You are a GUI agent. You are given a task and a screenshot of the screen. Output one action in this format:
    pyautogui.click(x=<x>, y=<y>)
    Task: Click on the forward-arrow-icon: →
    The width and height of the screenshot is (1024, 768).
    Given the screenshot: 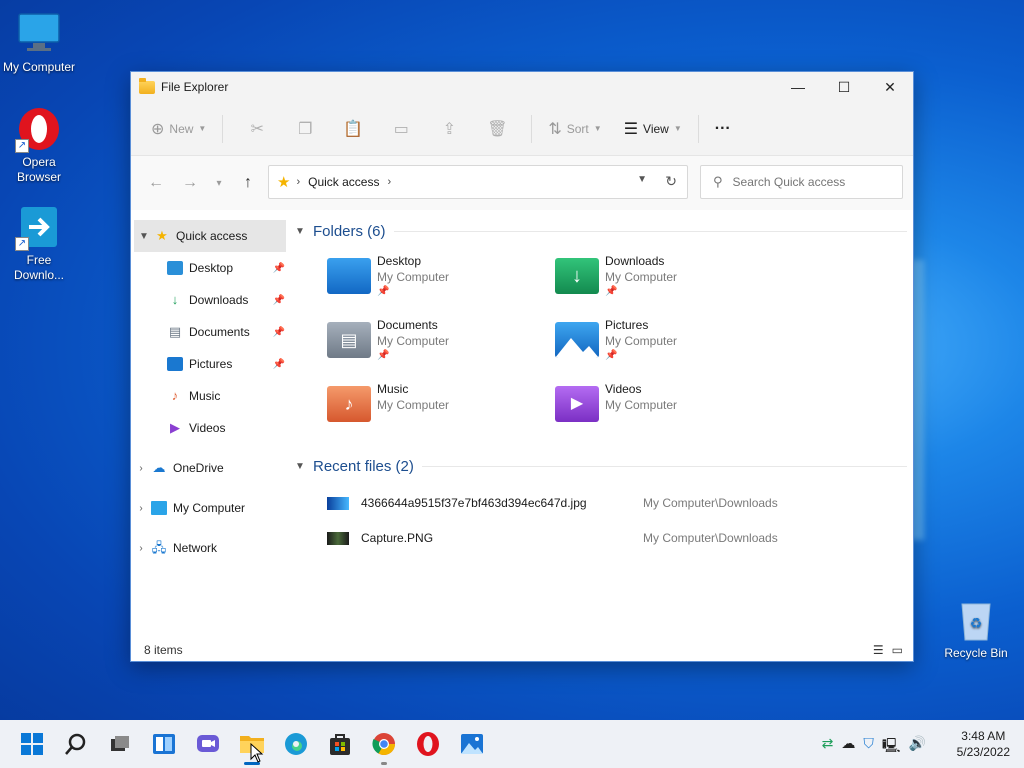 What is the action you would take?
    pyautogui.click(x=190, y=183)
    